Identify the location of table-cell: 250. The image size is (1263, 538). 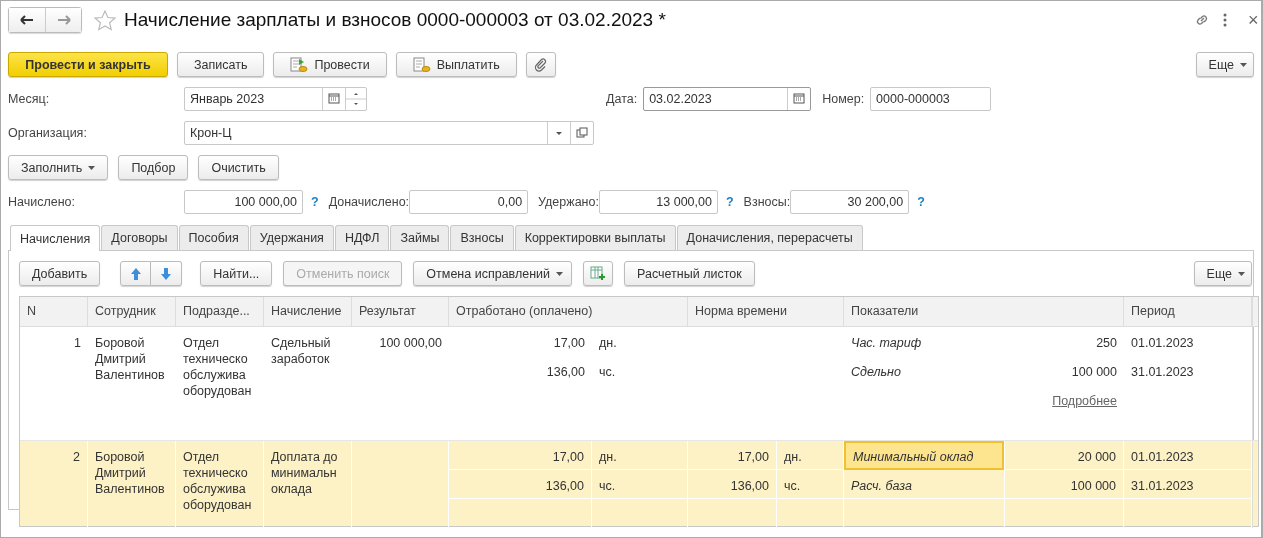
(1106, 343).